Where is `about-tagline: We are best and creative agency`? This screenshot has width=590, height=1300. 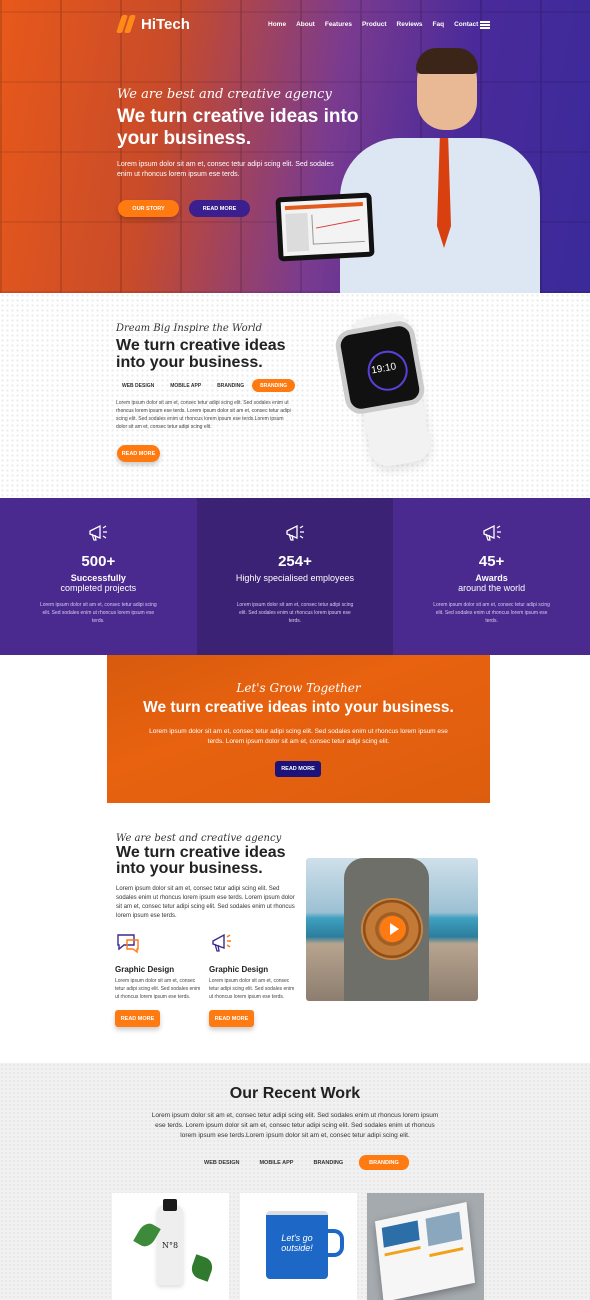
about-tagline: We are best and creative agency is located at coordinates (199, 838).